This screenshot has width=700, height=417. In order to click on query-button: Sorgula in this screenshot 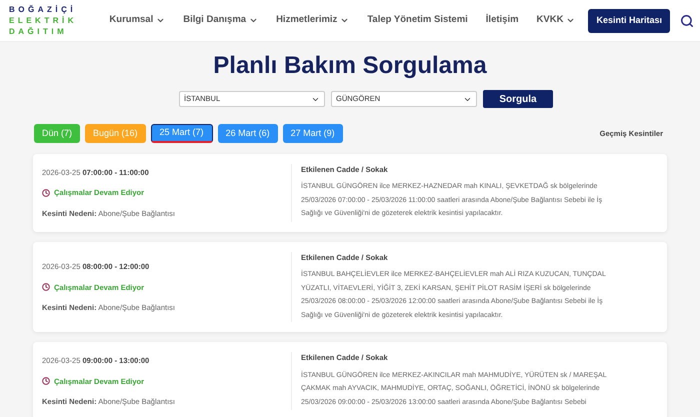, I will do `click(518, 99)`.